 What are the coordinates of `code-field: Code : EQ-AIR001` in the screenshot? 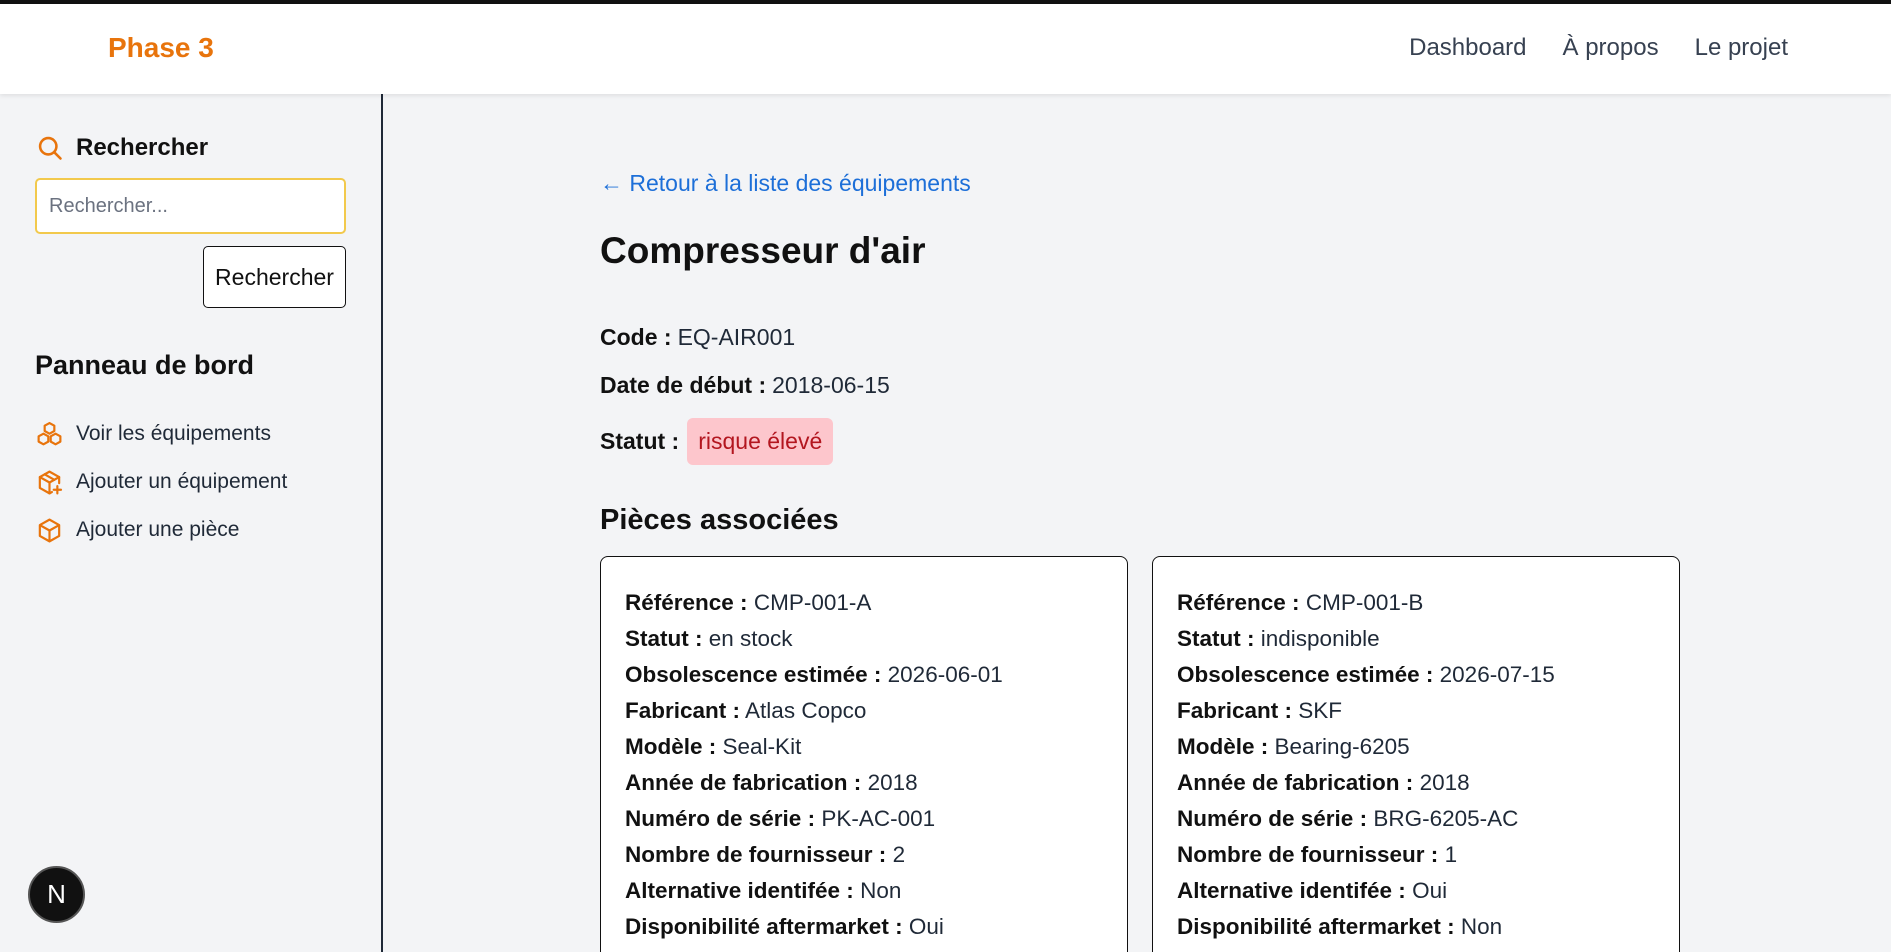 It's located at (697, 337).